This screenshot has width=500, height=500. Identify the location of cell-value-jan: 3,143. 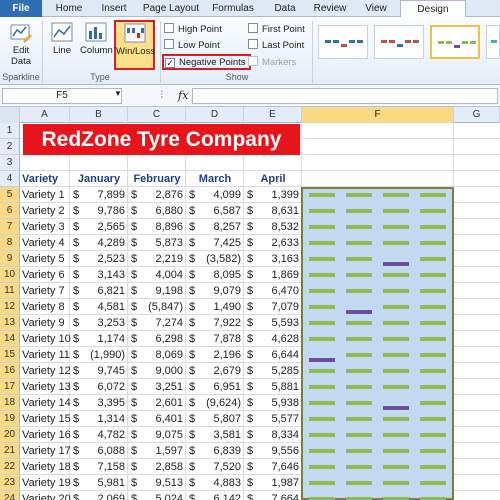
(103, 275).